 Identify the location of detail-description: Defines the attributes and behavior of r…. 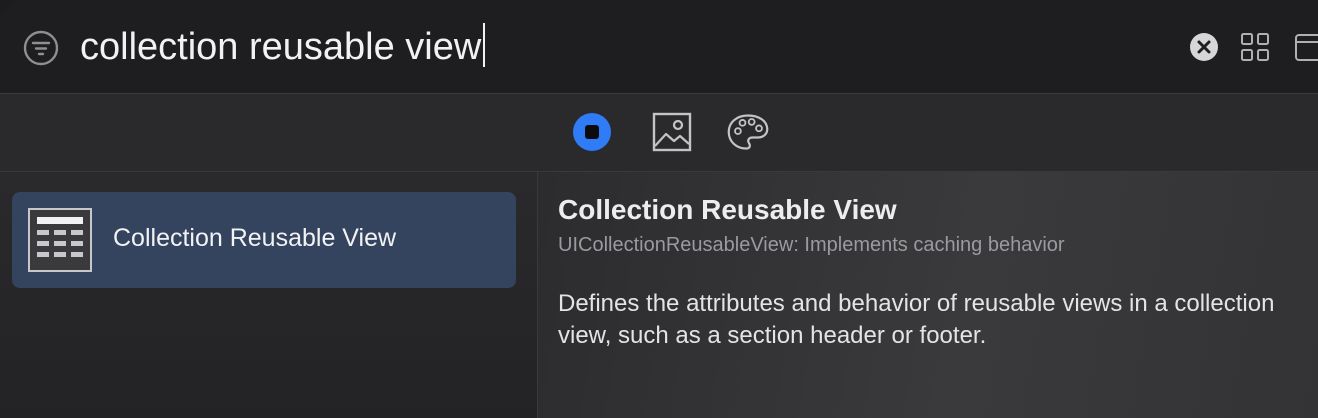
(916, 319).